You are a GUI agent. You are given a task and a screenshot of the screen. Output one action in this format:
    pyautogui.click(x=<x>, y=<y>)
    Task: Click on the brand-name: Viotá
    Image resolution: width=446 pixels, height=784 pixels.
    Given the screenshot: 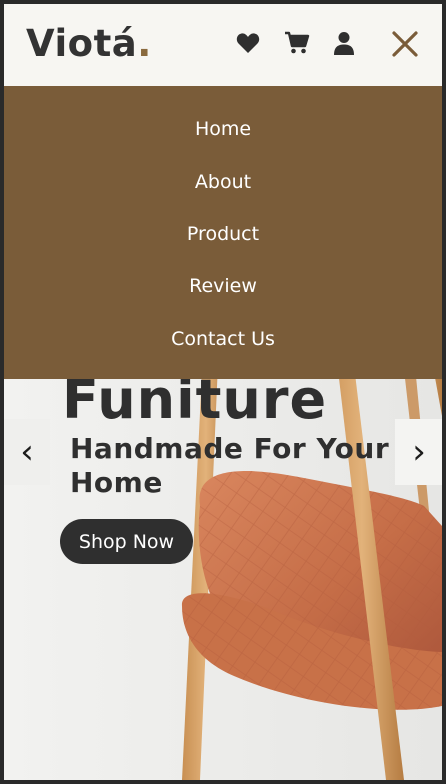 What is the action you would take?
    pyautogui.click(x=82, y=43)
    